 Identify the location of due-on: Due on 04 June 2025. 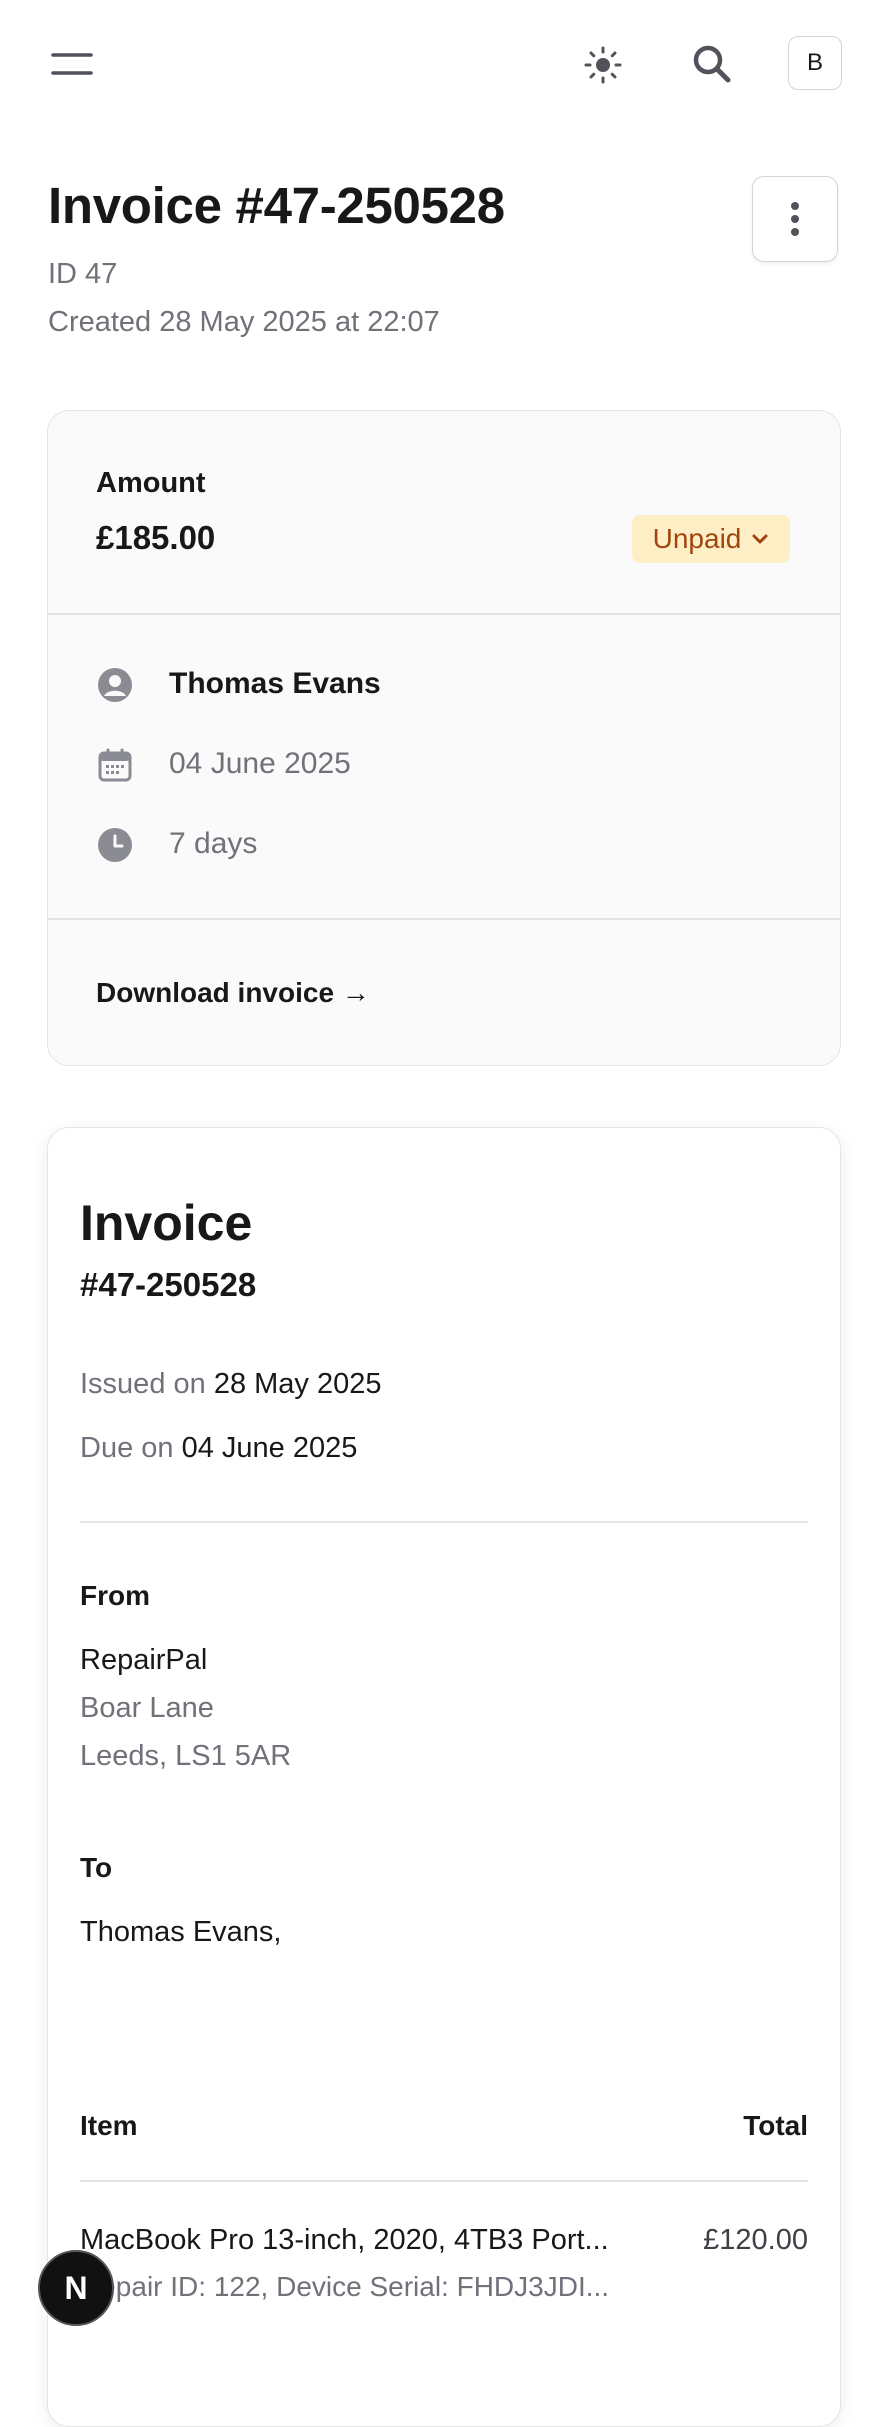
(218, 1448).